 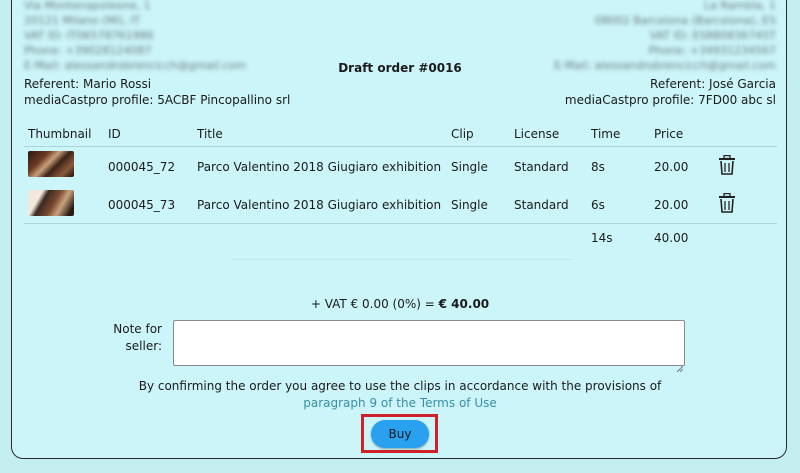 What do you see at coordinates (403, 259) in the screenshot?
I see `divider` at bounding box center [403, 259].